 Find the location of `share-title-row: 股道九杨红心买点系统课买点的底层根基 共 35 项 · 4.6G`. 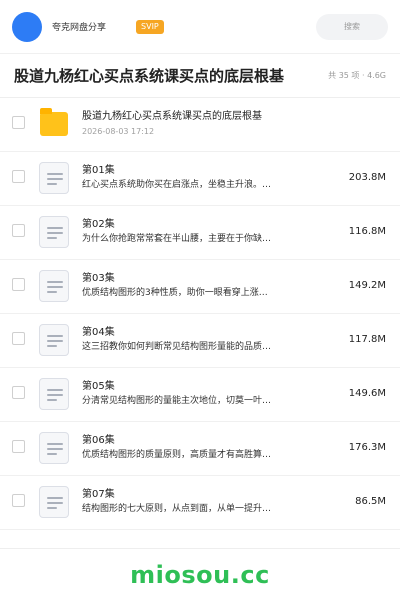

share-title-row: 股道九杨红心买点系统课买点的底层根基 共 35 项 · 4.6G is located at coordinates (200, 76).